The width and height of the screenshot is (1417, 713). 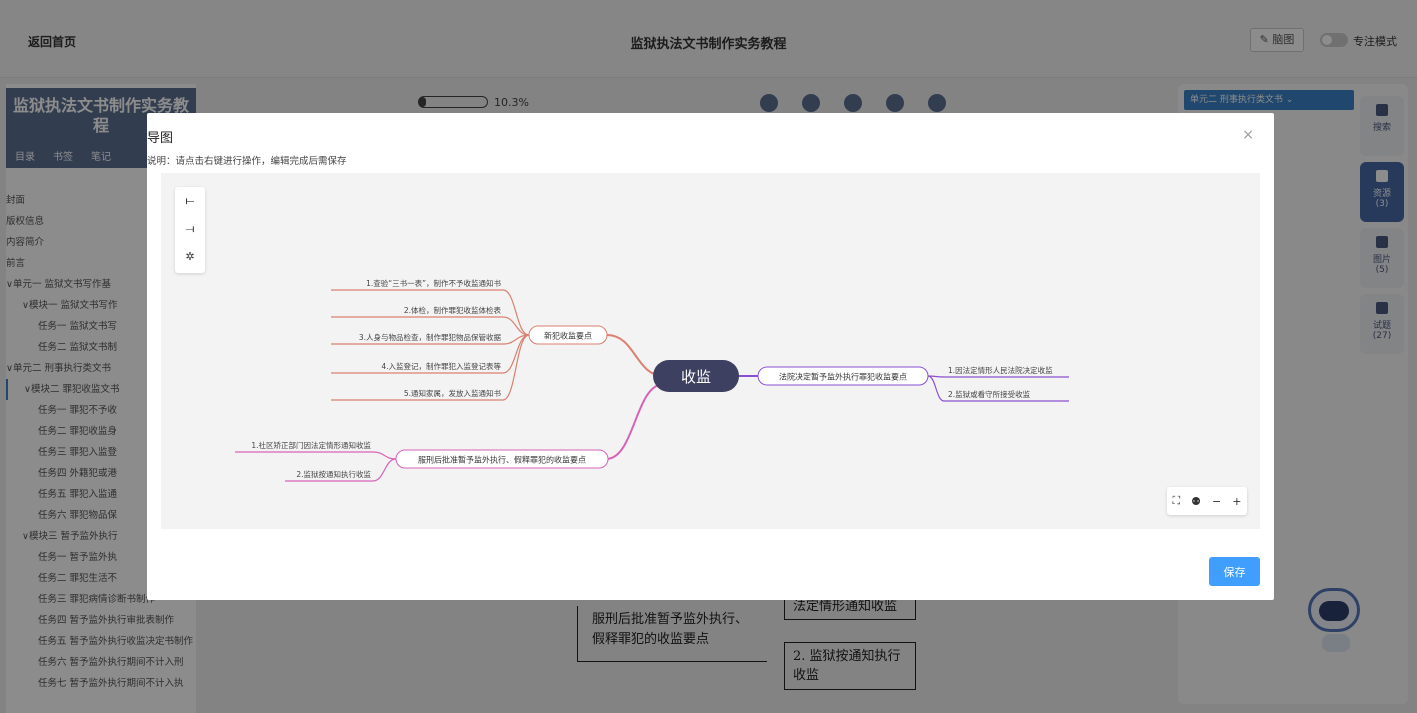 I want to click on zoom-controls: ⛶ ⚉ − +, so click(x=1207, y=501).